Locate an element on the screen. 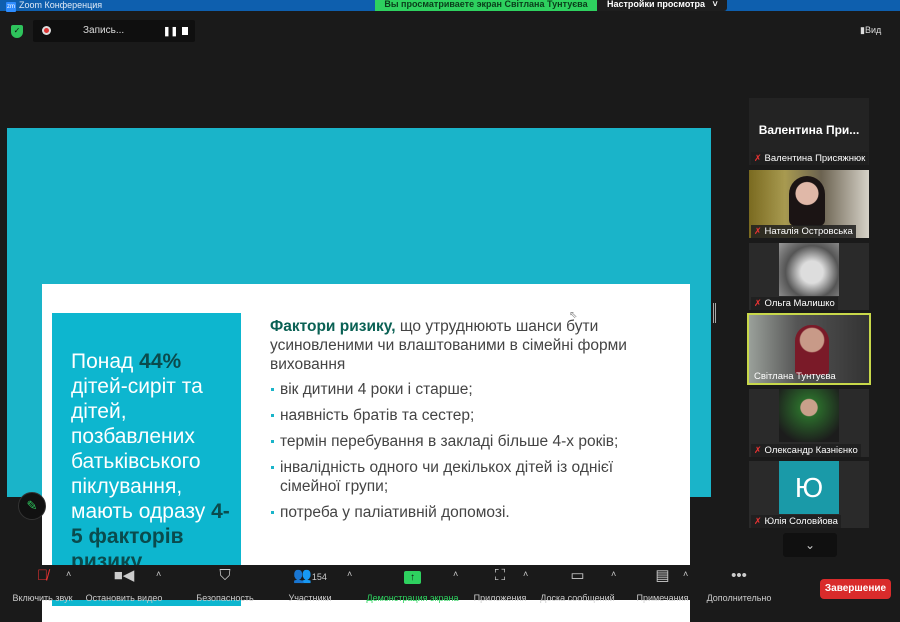  video-label: Остановить видео is located at coordinates (124, 598).